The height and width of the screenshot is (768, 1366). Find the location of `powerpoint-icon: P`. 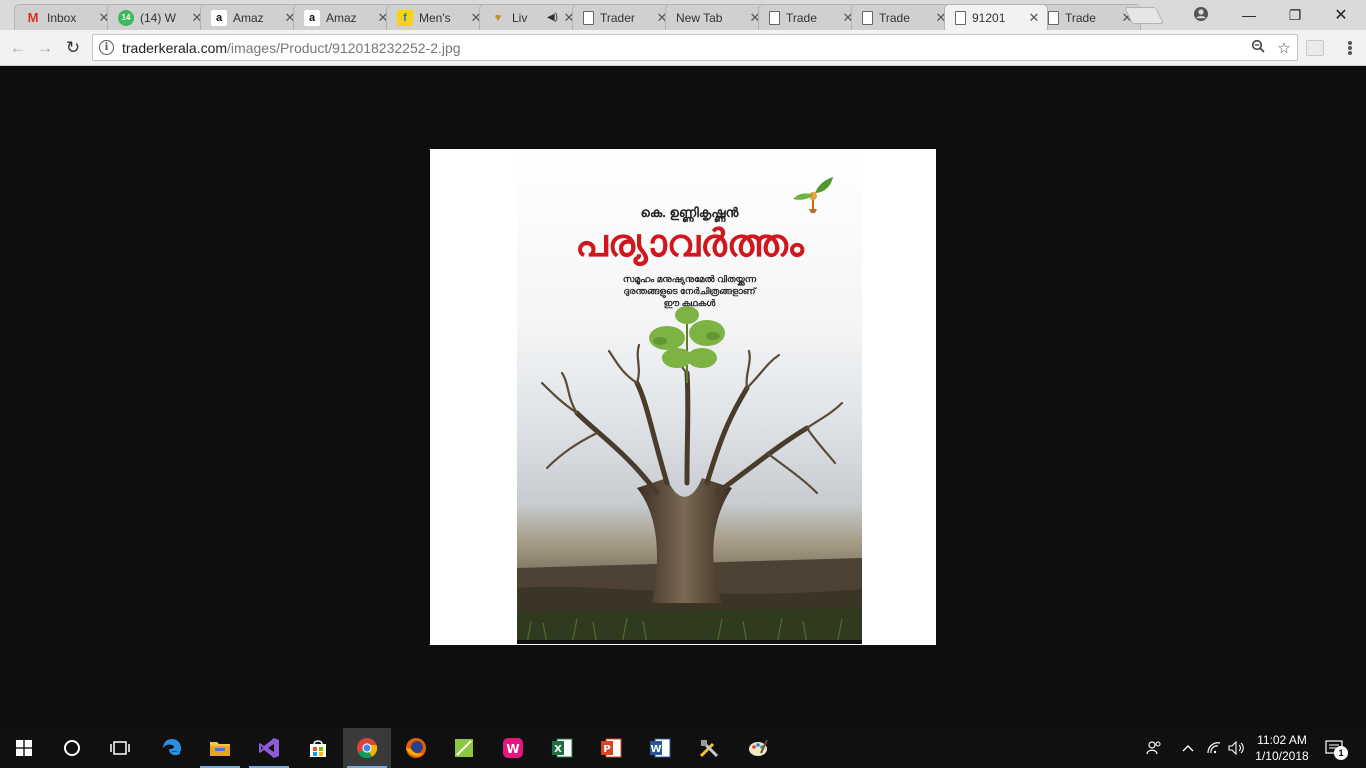

powerpoint-icon: P is located at coordinates (611, 748).